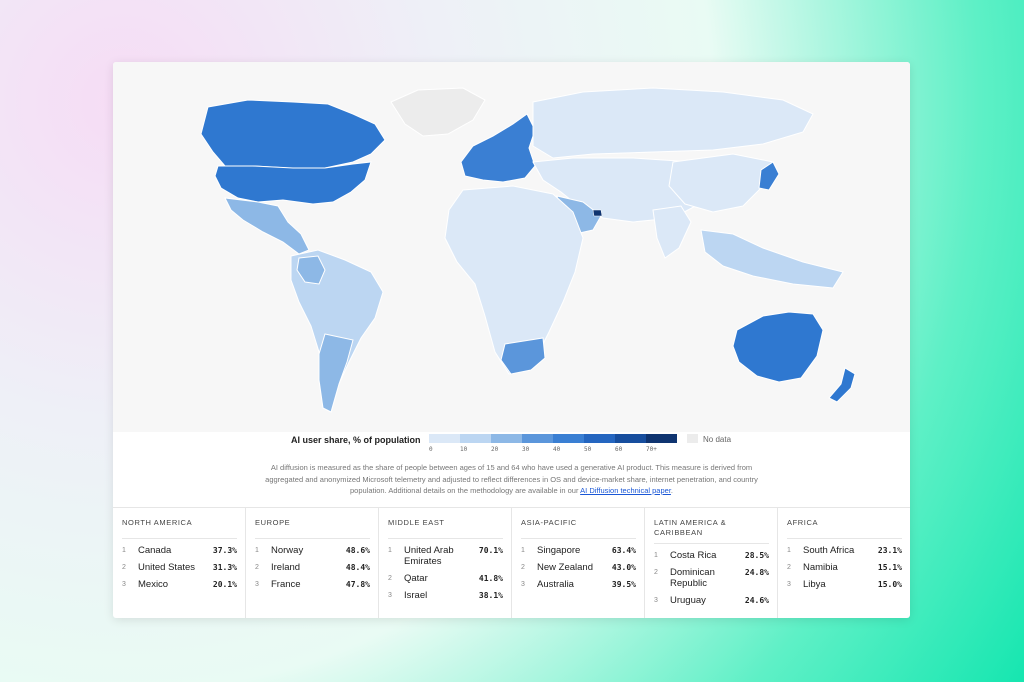 The image size is (1024, 682). Describe the element at coordinates (267, 226) in the screenshot. I see `map-mexico` at that location.